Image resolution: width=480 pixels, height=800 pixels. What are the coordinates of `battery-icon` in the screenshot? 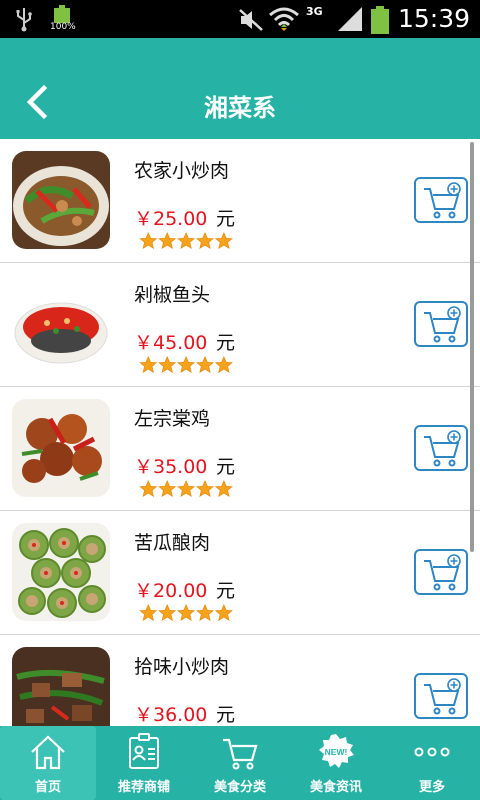 It's located at (380, 20).